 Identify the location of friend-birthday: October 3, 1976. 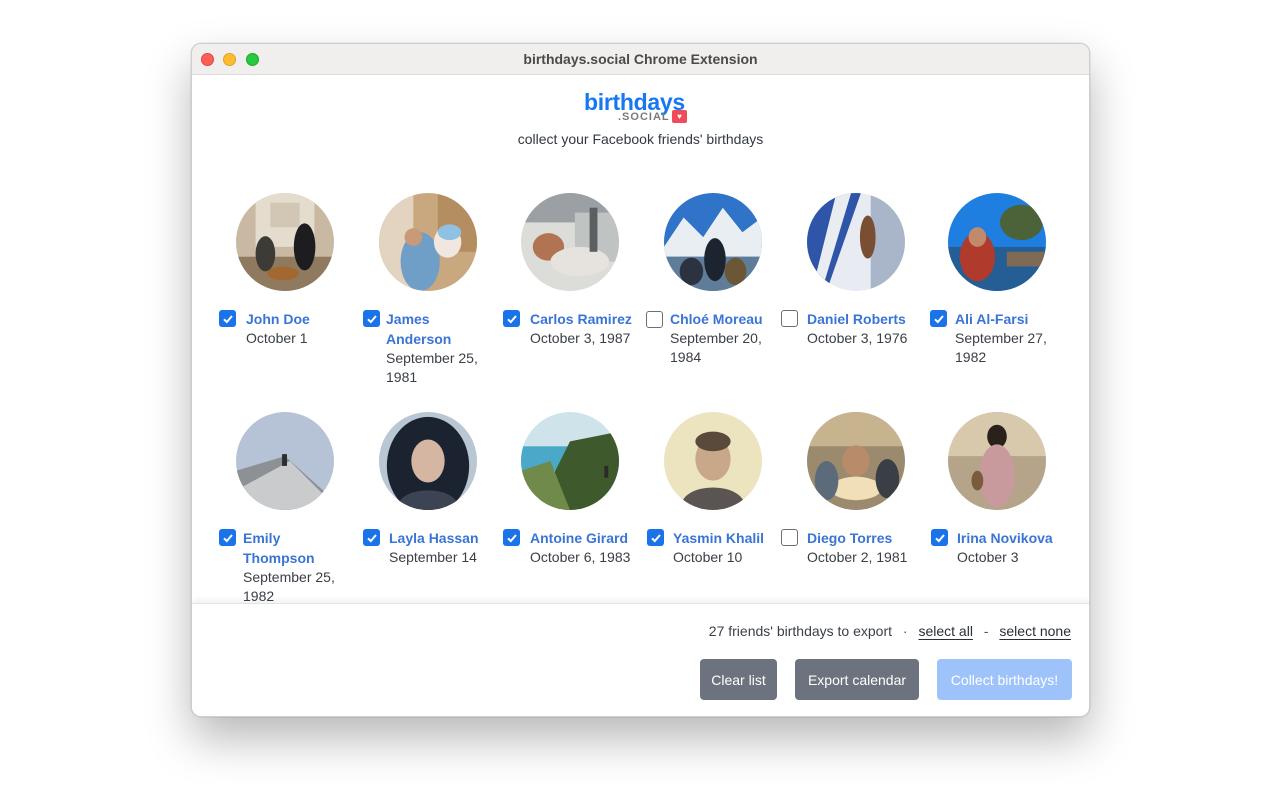
(857, 338).